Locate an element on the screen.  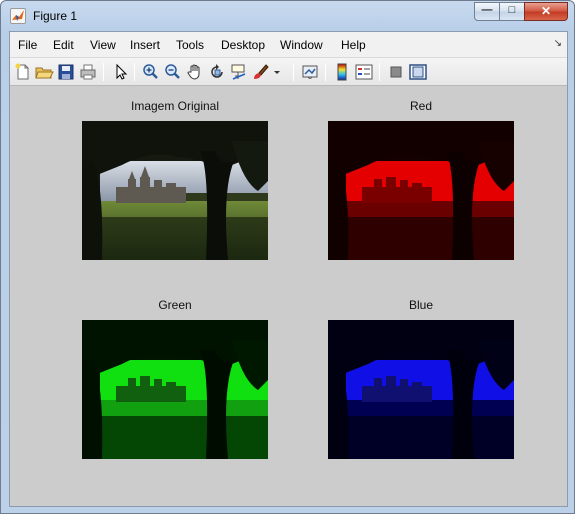
subplot-title-blue: Blue is located at coordinates (421, 305).